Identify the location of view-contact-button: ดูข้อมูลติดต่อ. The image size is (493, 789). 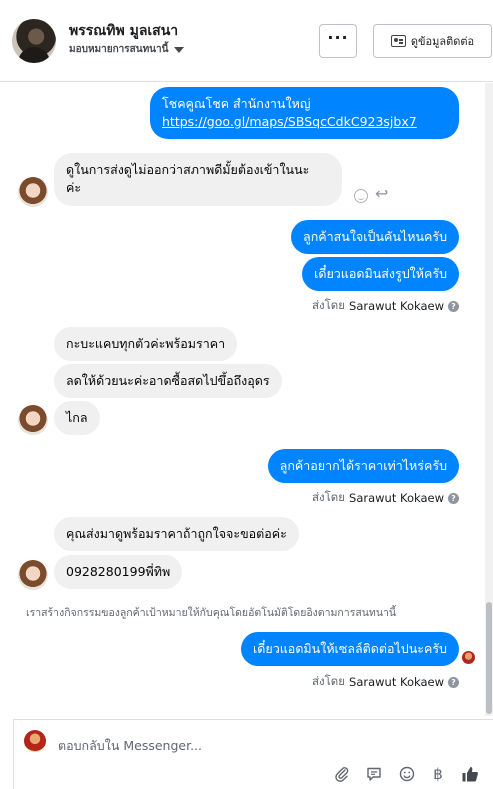
(432, 41).